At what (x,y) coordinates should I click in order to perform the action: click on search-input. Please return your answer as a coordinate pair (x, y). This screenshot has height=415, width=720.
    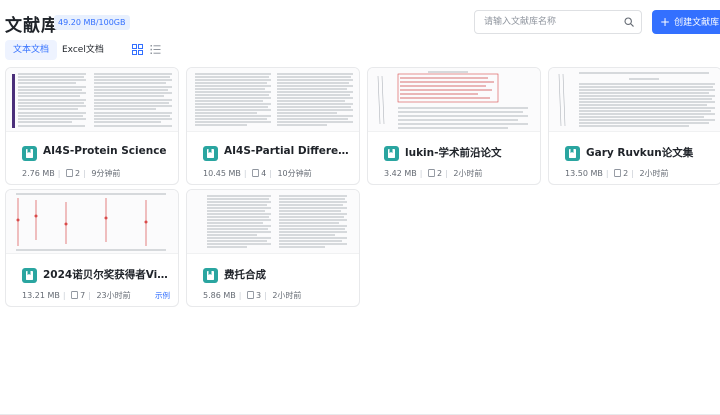
    Looking at the image, I should click on (547, 22).